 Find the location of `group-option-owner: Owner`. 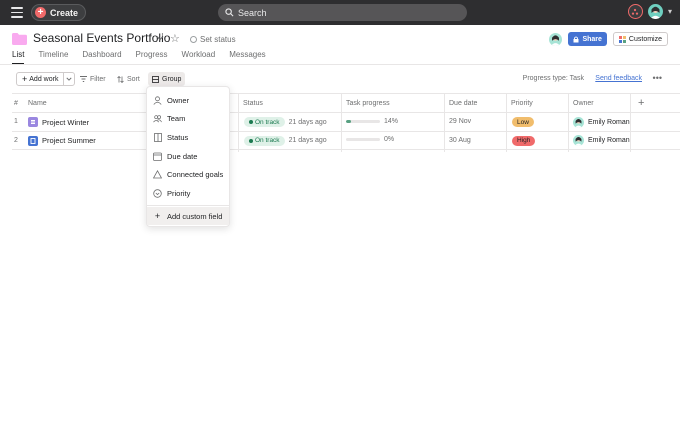

group-option-owner: Owner is located at coordinates (188, 100).